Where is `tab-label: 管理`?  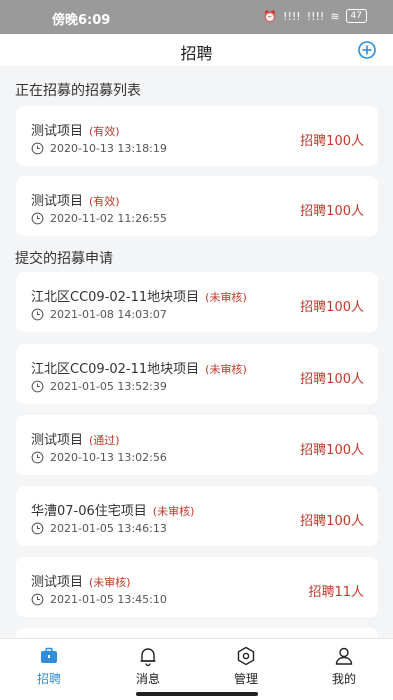
tab-label: 管理 is located at coordinates (245, 679).